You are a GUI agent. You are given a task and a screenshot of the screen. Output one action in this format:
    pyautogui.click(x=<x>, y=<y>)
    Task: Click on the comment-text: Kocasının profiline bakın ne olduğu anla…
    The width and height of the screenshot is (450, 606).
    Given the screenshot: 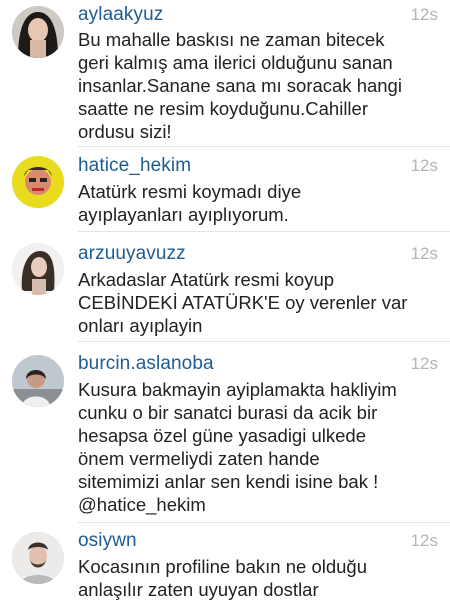 What is the action you would take?
    pyautogui.click(x=223, y=578)
    